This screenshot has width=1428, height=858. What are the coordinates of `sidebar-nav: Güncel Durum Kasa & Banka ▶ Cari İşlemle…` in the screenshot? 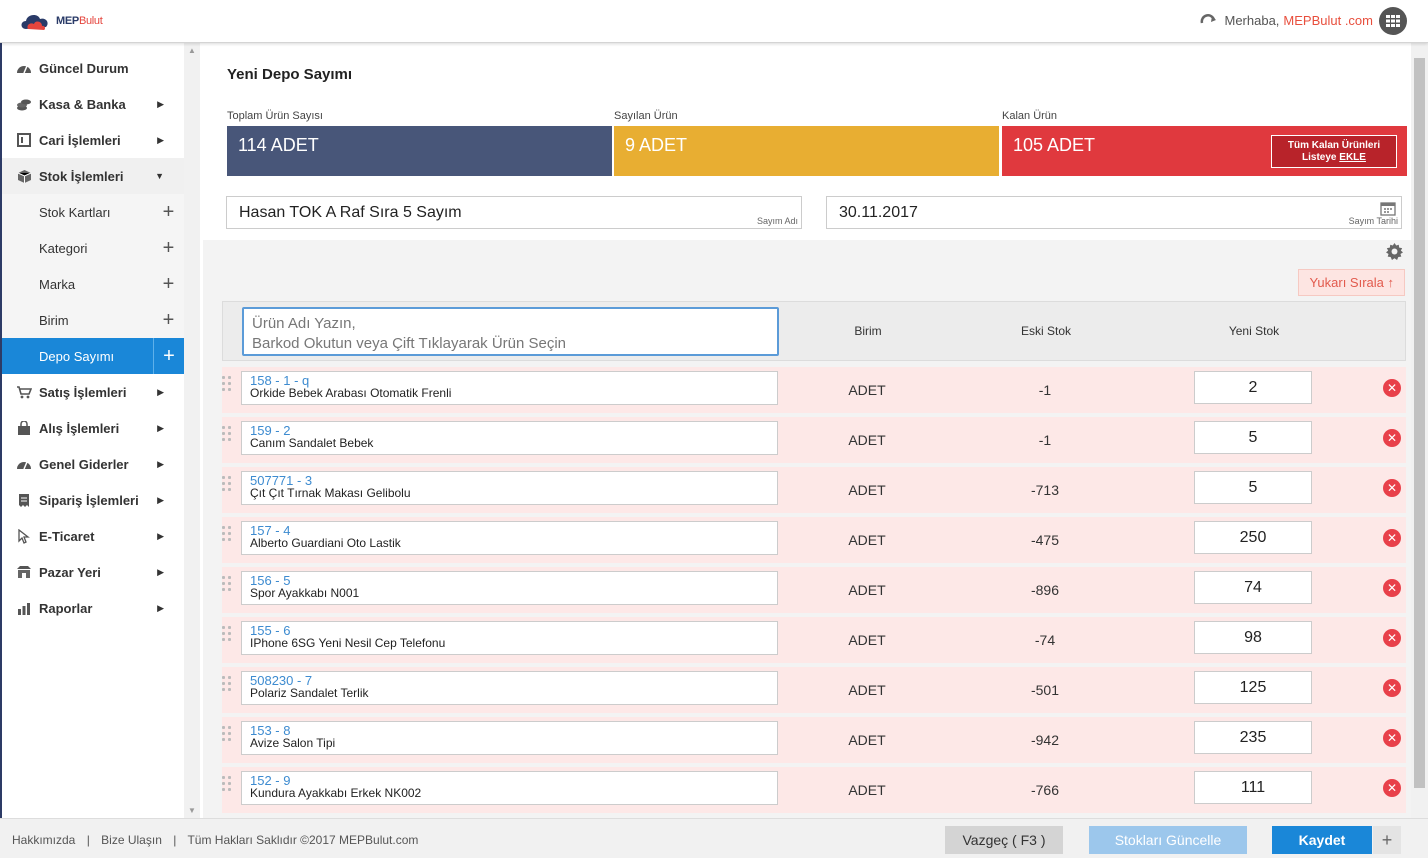 It's located at (92, 338).